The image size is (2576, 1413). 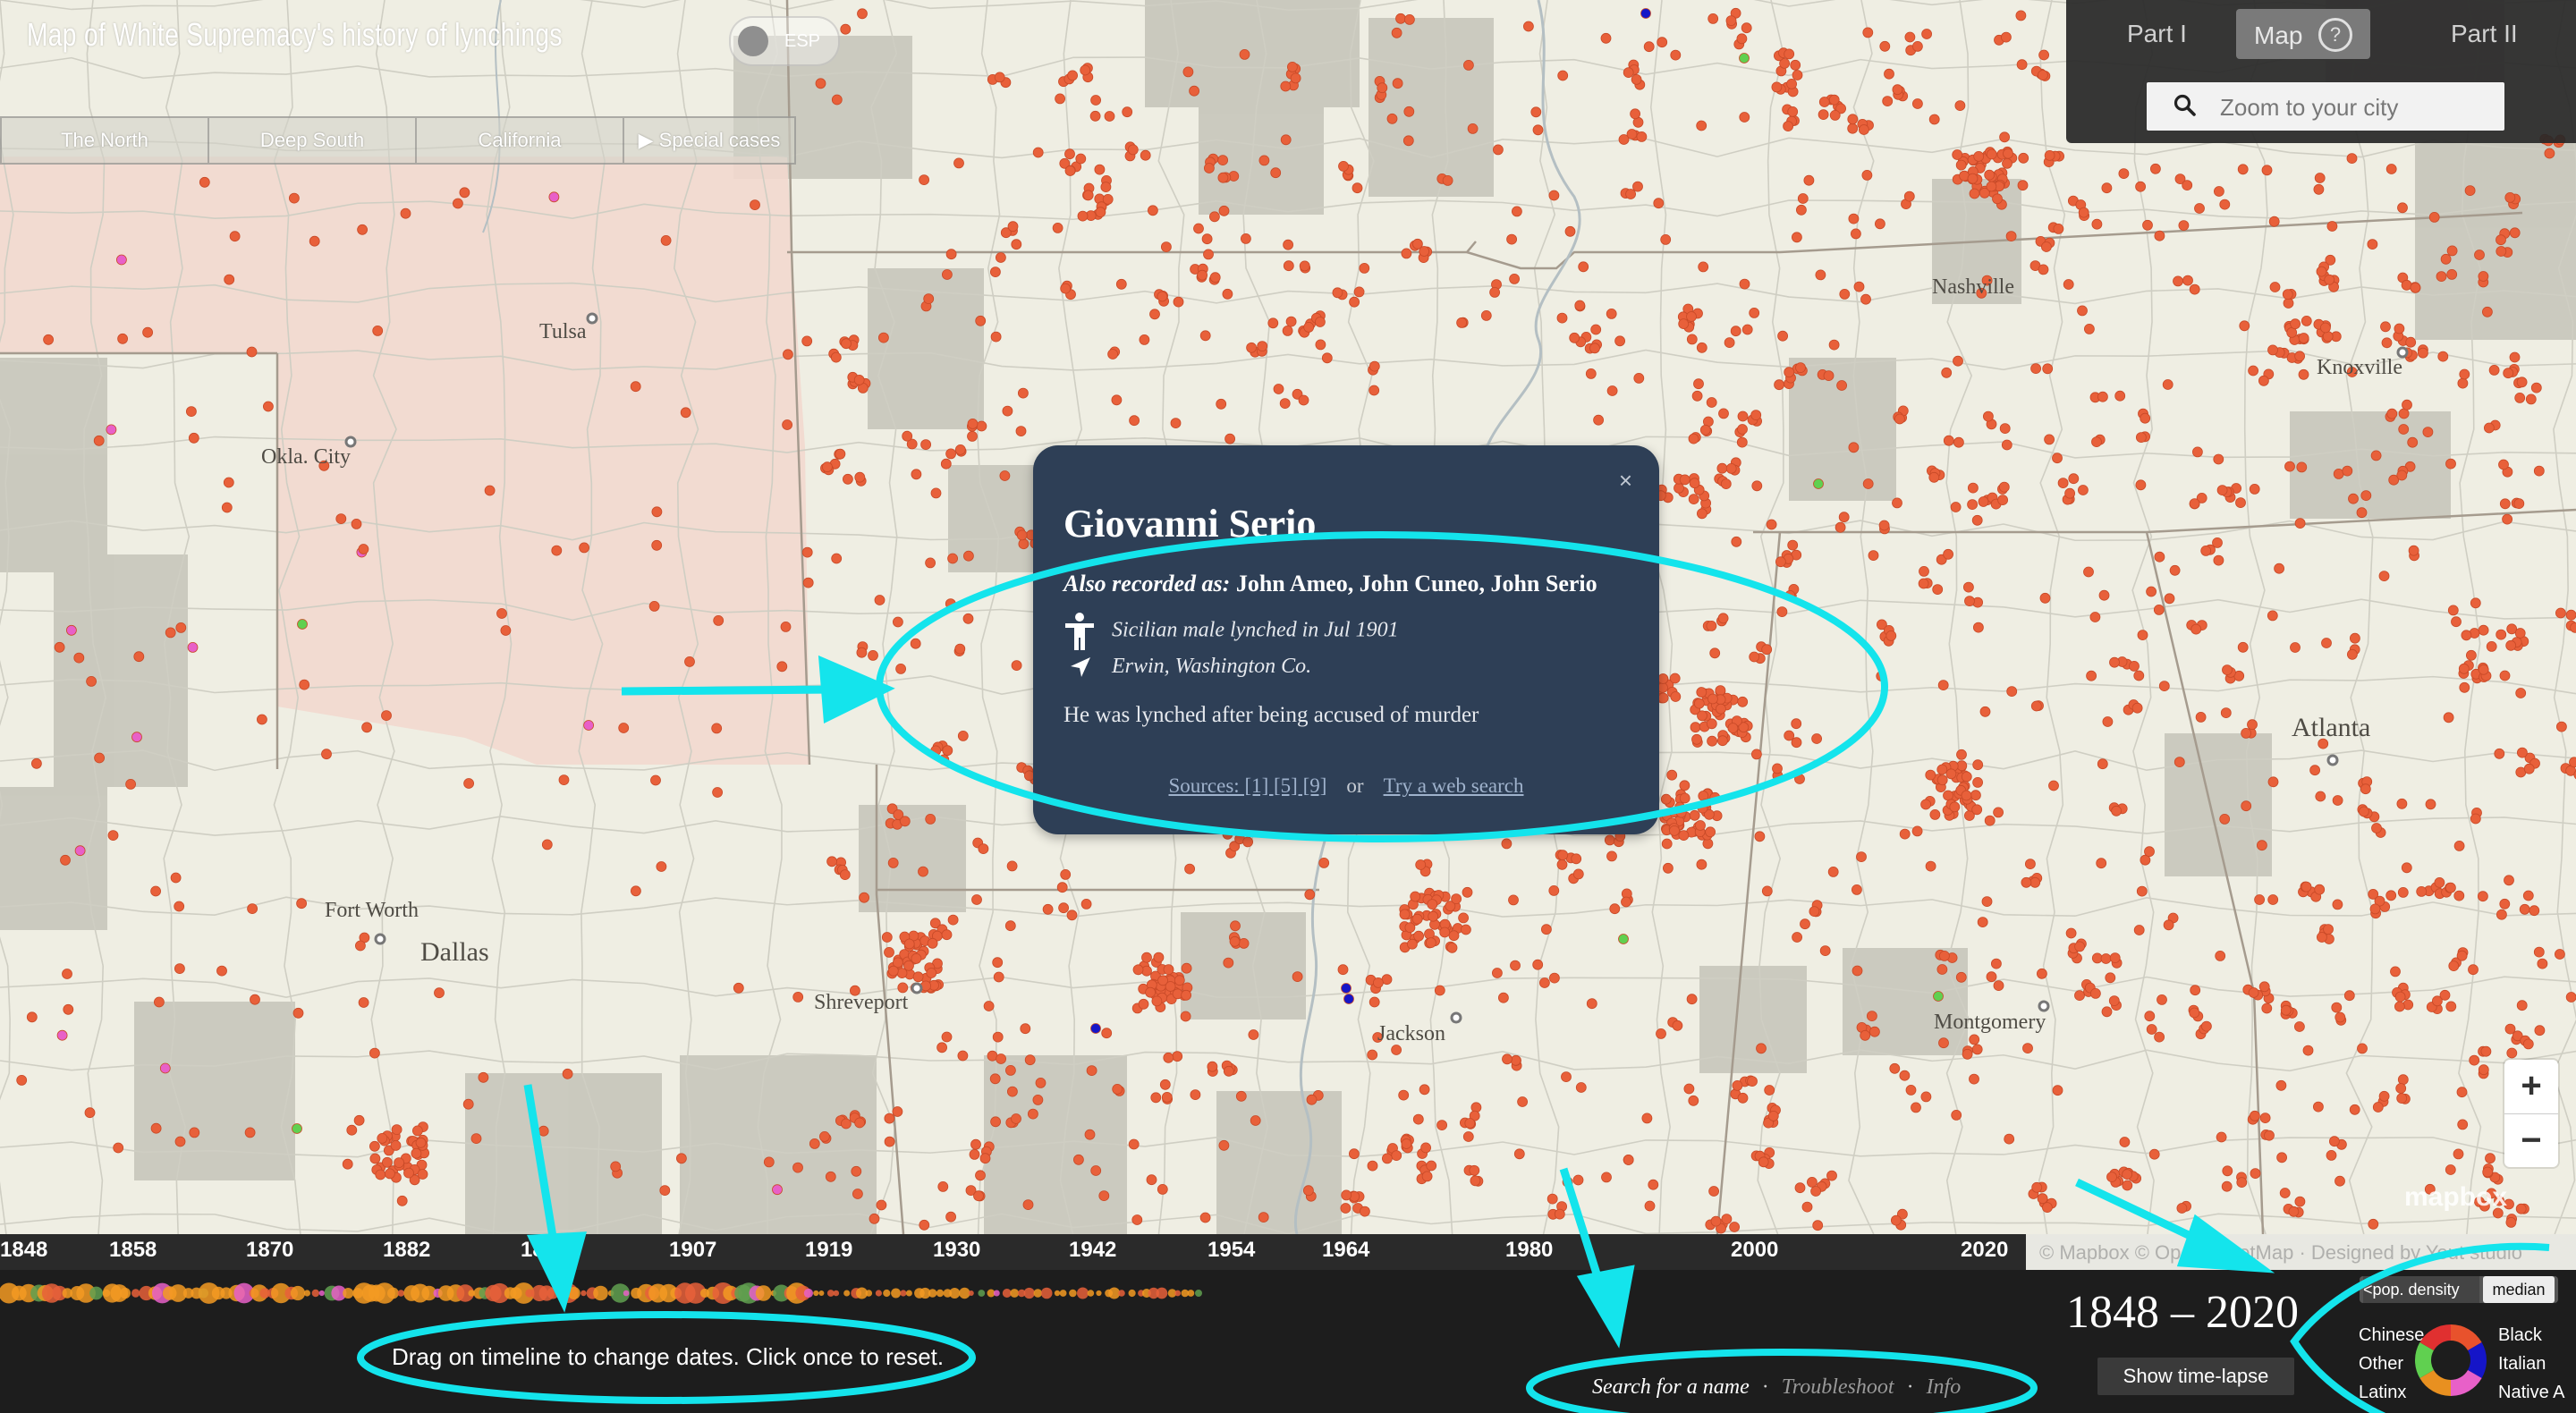 What do you see at coordinates (1093, 1250) in the screenshot?
I see `timeline-year: 1942` at bounding box center [1093, 1250].